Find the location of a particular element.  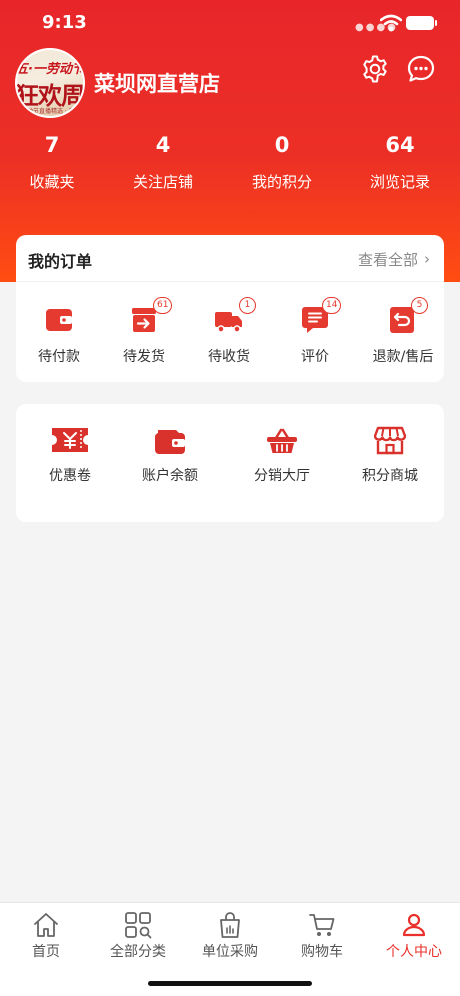

store-icon is located at coordinates (390, 440).